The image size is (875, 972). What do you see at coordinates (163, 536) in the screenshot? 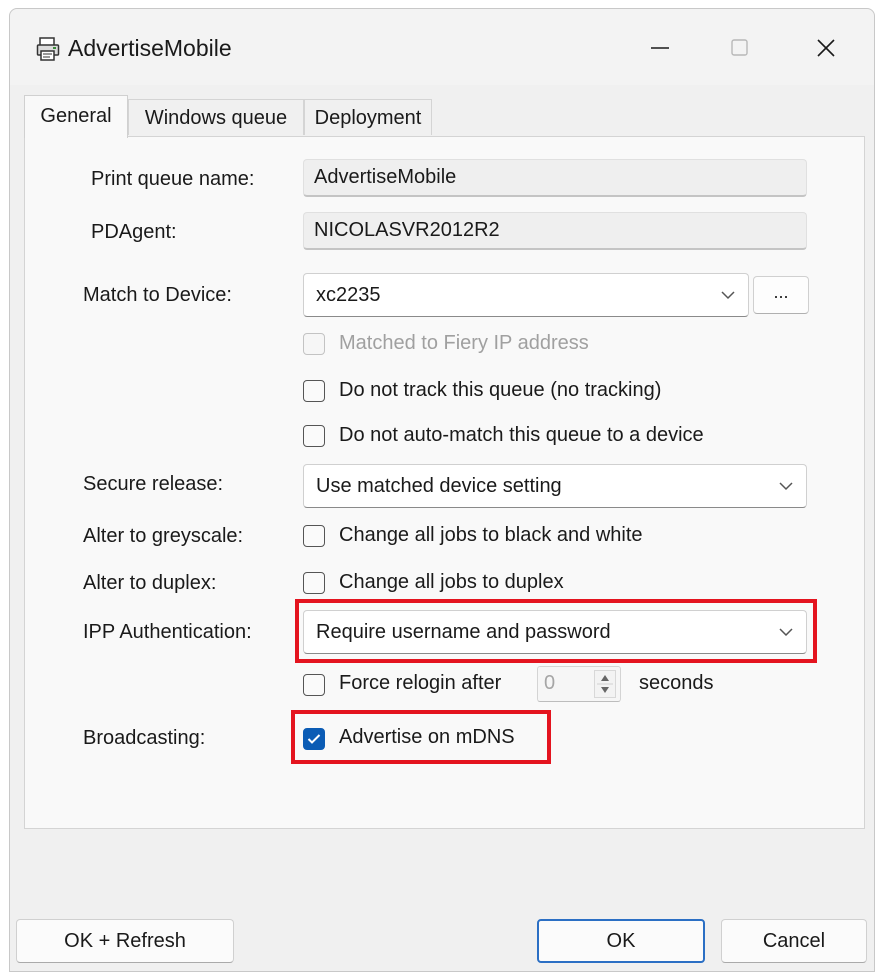
I see `greyscale-label: Alter to greyscale:` at bounding box center [163, 536].